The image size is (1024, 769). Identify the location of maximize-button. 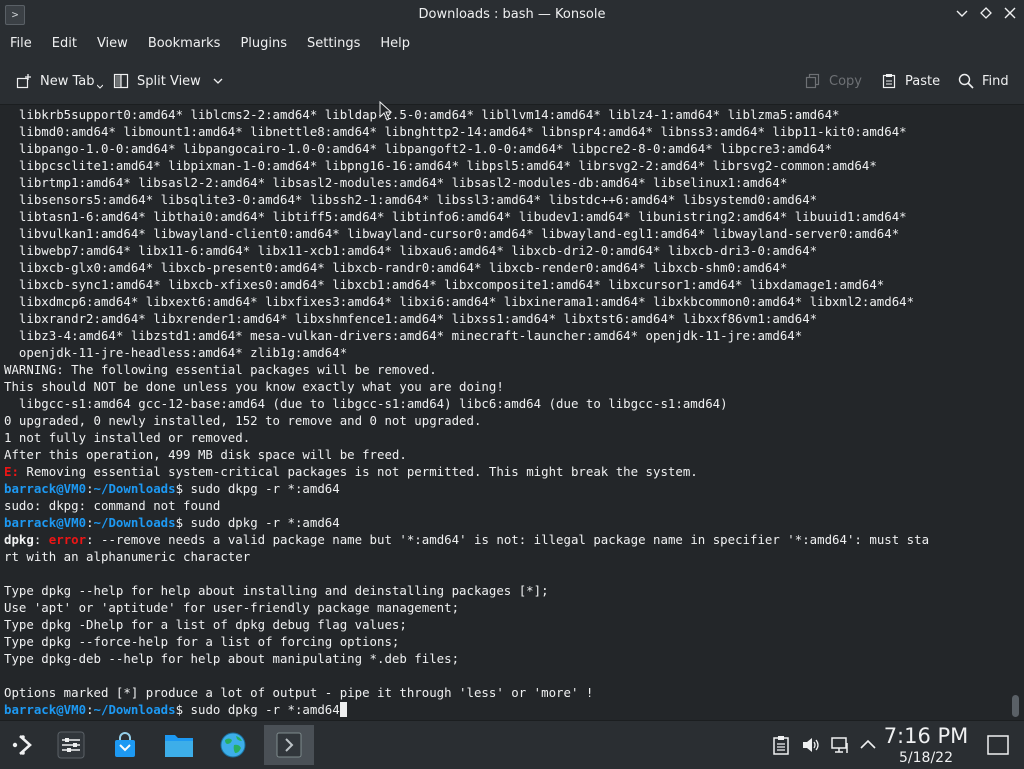
(986, 15).